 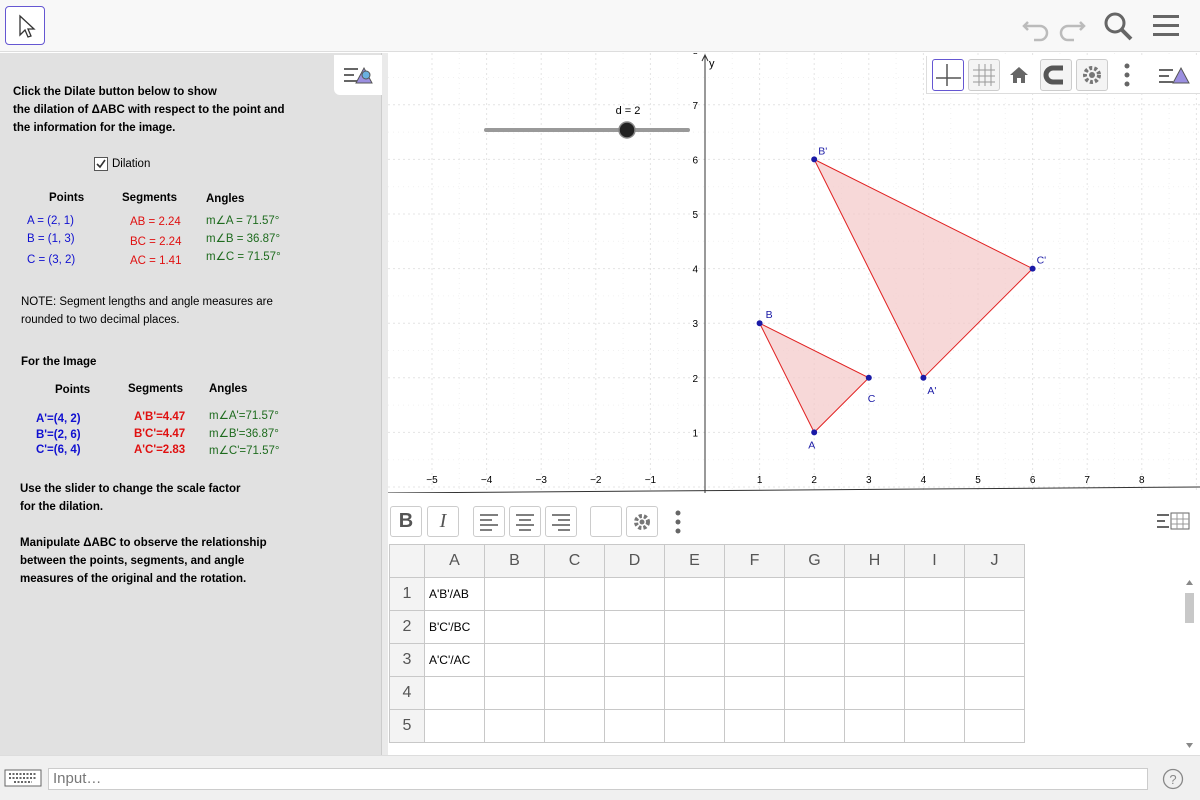 What do you see at coordinates (574, 561) in the screenshot?
I see `column-header: C` at bounding box center [574, 561].